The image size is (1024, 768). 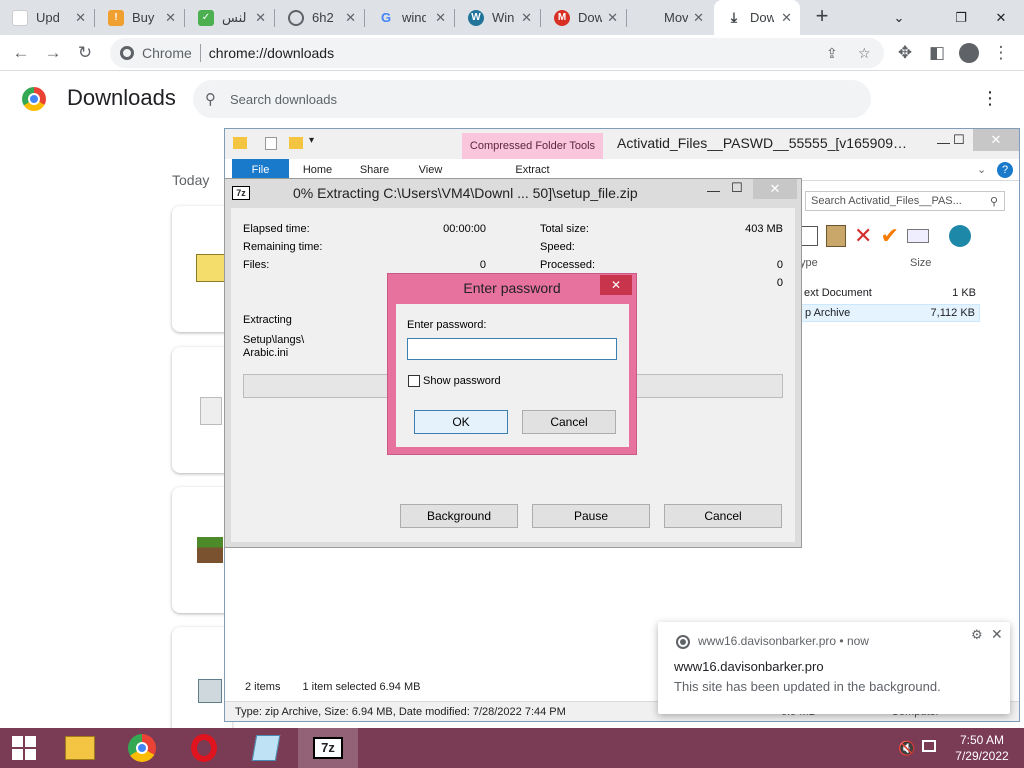 I want to click on checkmark-icon: ✔, so click(x=889, y=236).